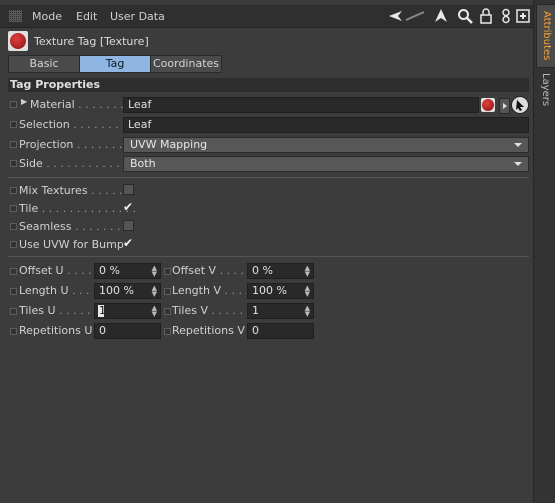 Image resolution: width=555 pixels, height=503 pixels. I want to click on material-field: Leaf, so click(301, 105).